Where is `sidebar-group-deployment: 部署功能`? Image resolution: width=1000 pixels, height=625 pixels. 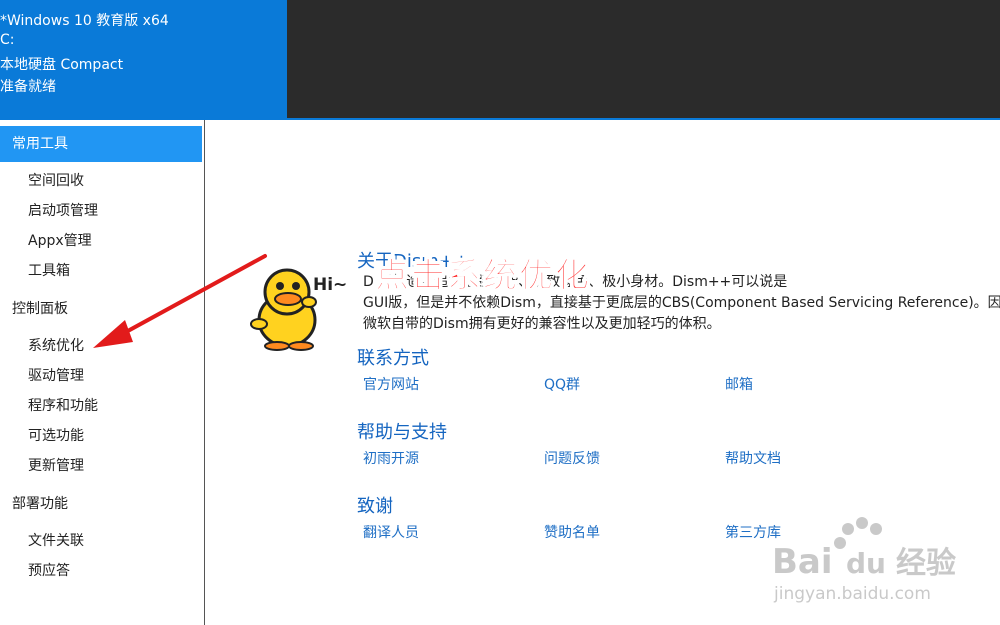
sidebar-group-deployment: 部署功能 is located at coordinates (101, 504).